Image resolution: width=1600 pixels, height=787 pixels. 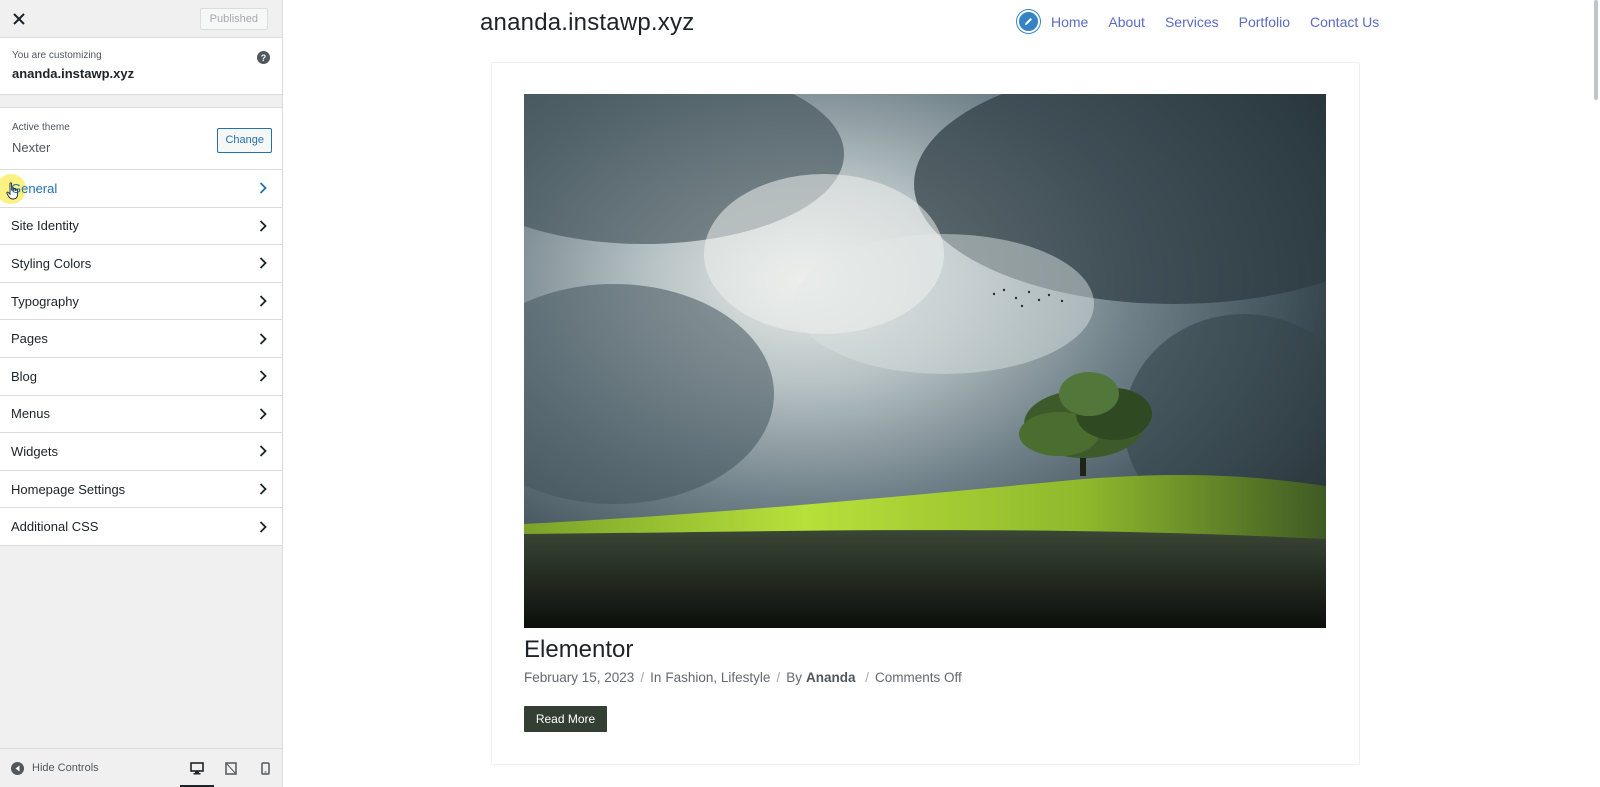 What do you see at coordinates (34, 451) in the screenshot?
I see `panel-item-label: Widgets` at bounding box center [34, 451].